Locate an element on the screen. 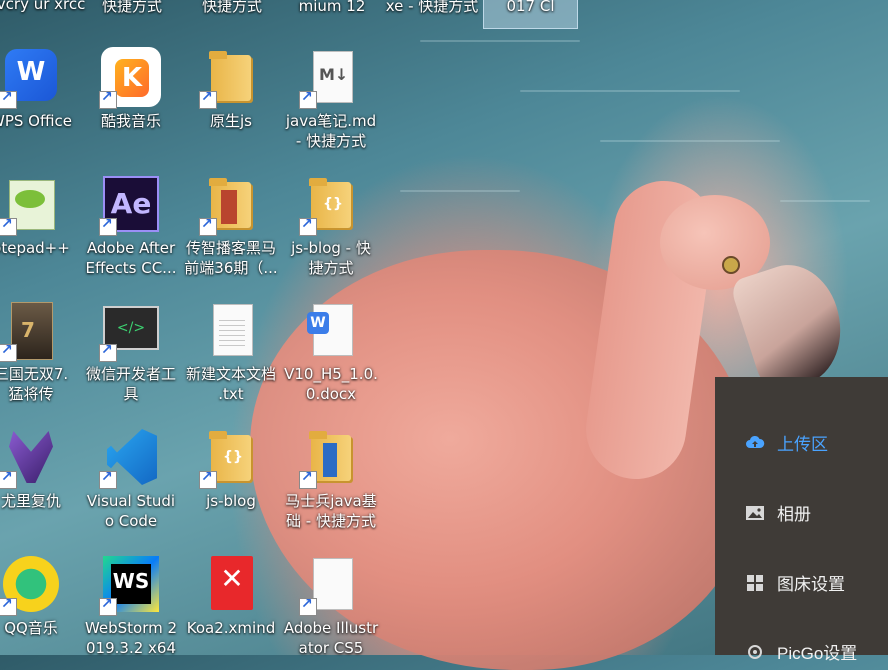 The image size is (888, 670). desktop-item-partial-1: rvcry ur xrcc is located at coordinates (43, 7).